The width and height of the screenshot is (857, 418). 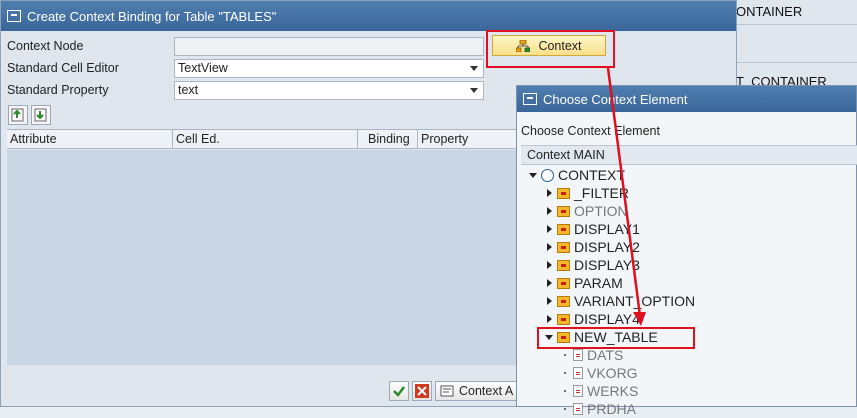 I want to click on annotation-arrow, so click(x=626, y=196).